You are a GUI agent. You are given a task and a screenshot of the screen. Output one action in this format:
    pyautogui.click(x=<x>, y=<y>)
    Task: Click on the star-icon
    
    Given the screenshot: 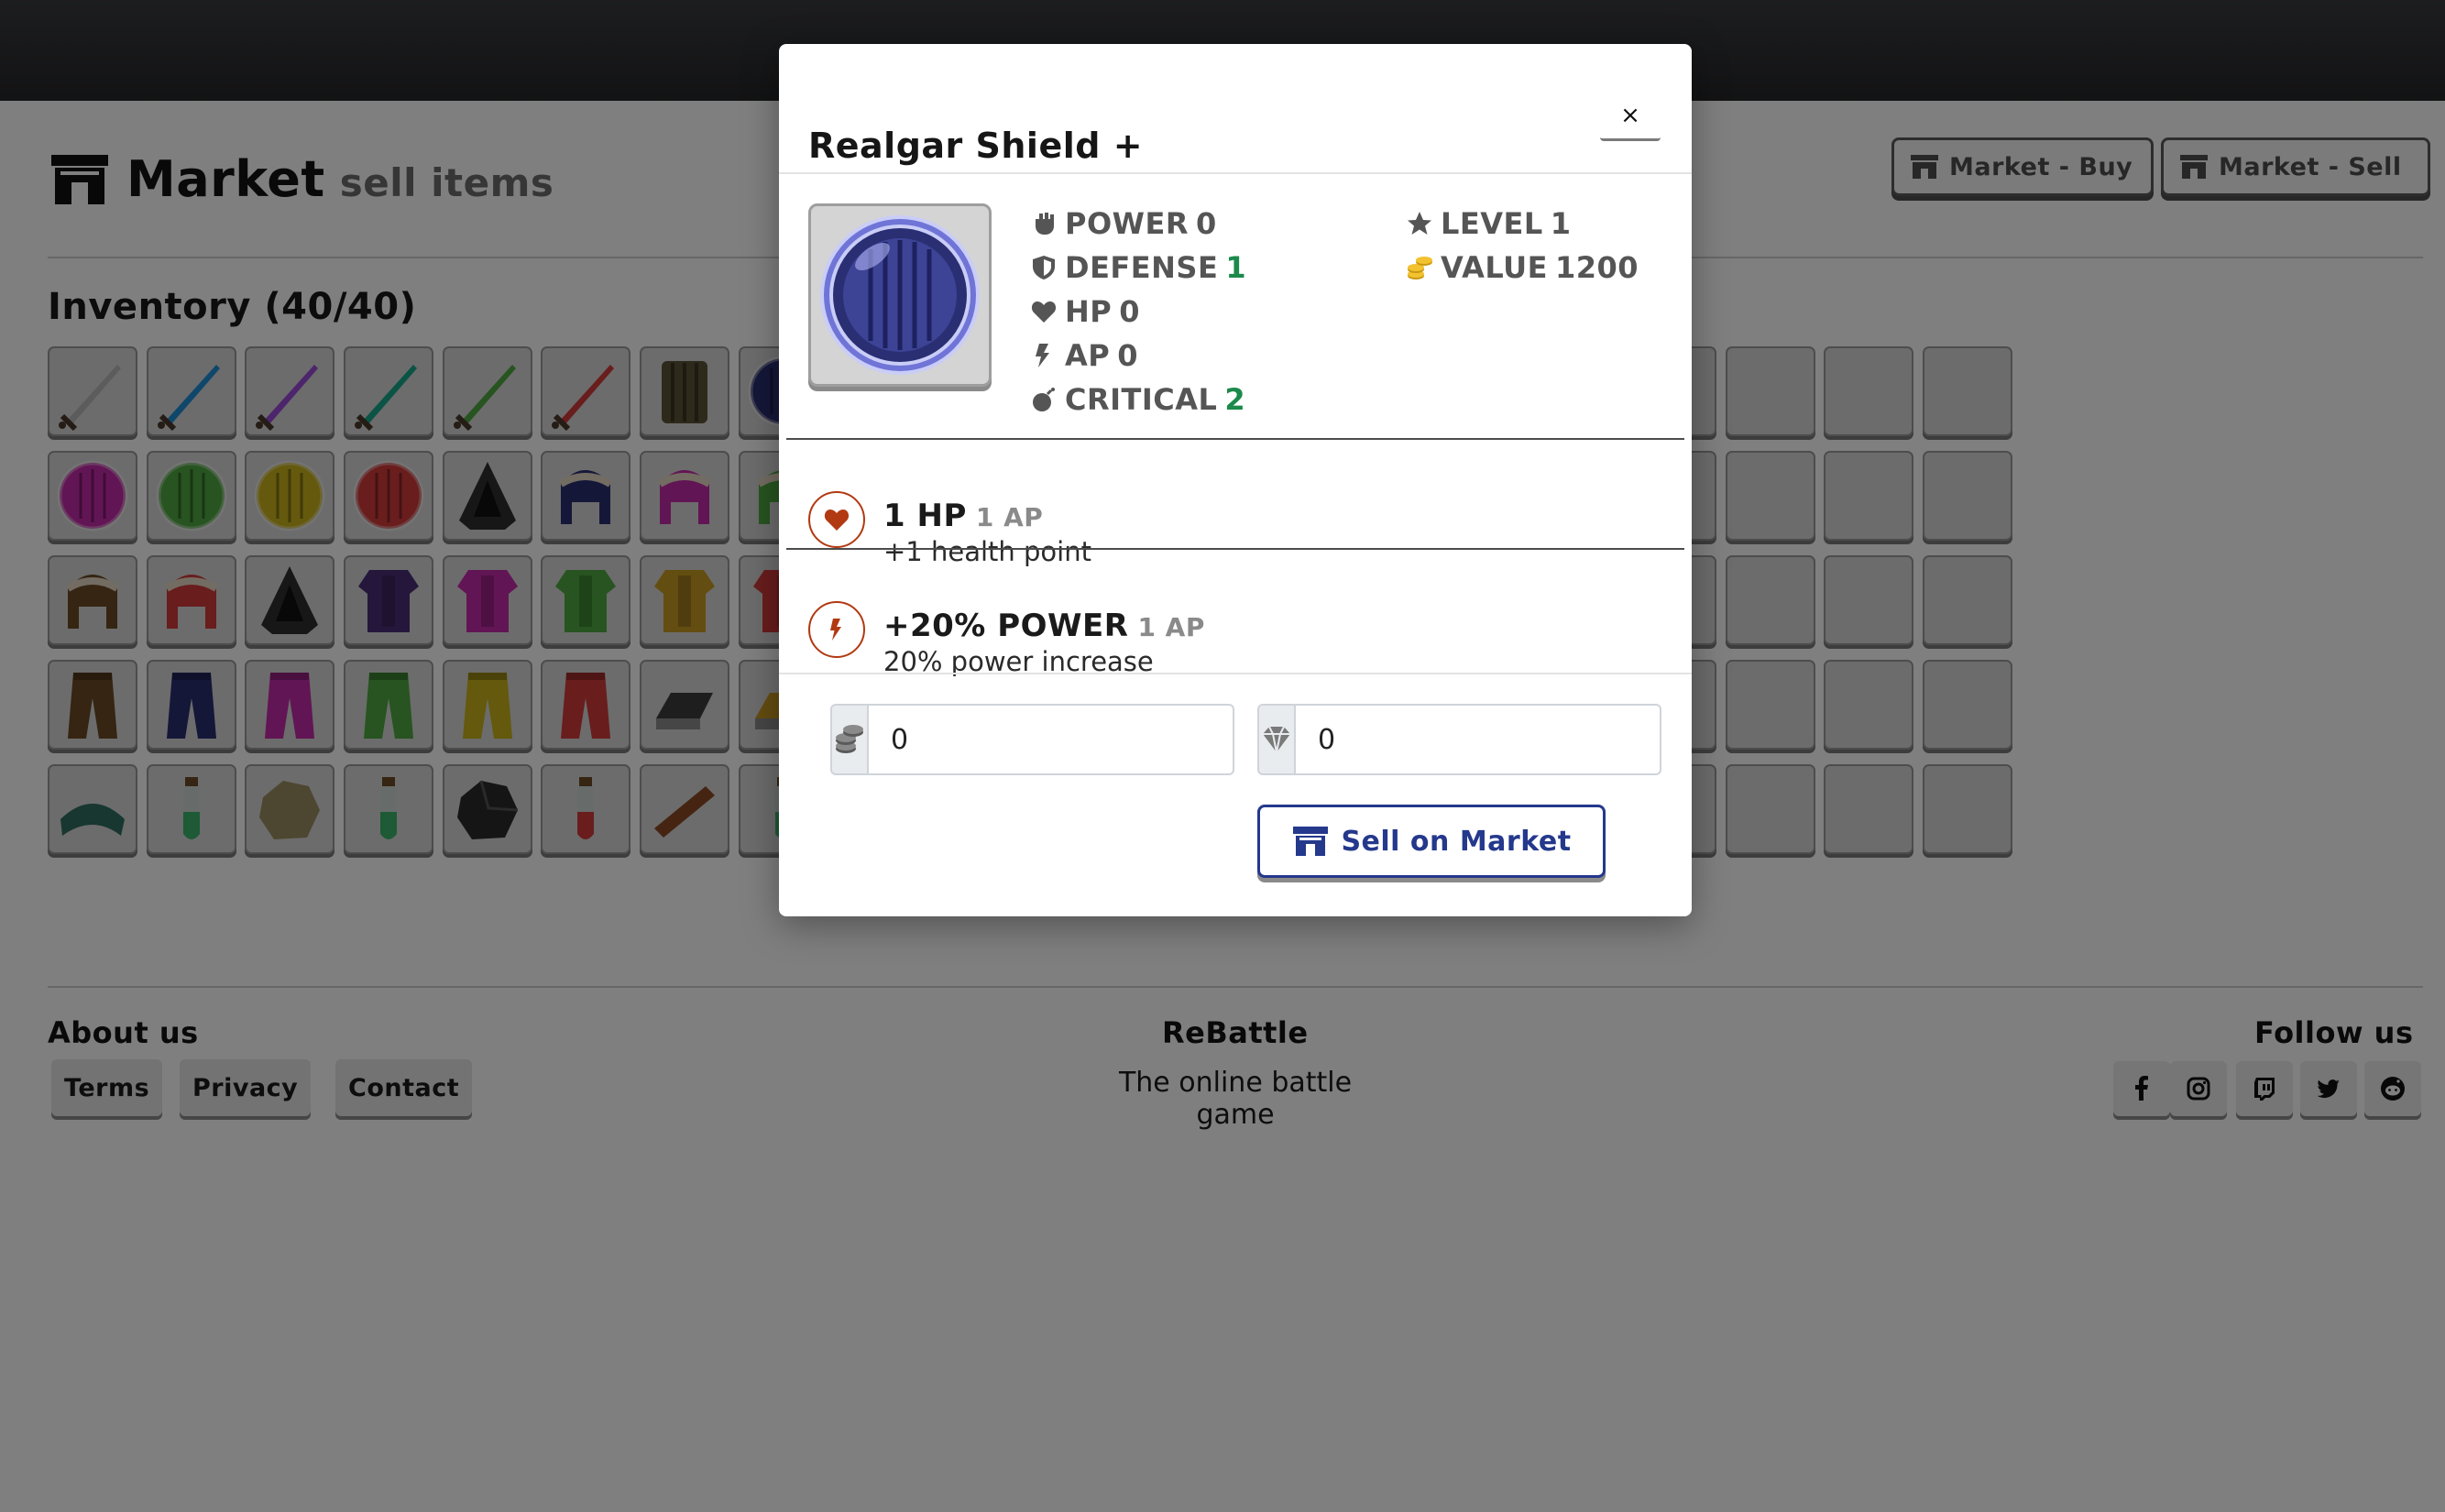 What is the action you would take?
    pyautogui.click(x=1419, y=223)
    